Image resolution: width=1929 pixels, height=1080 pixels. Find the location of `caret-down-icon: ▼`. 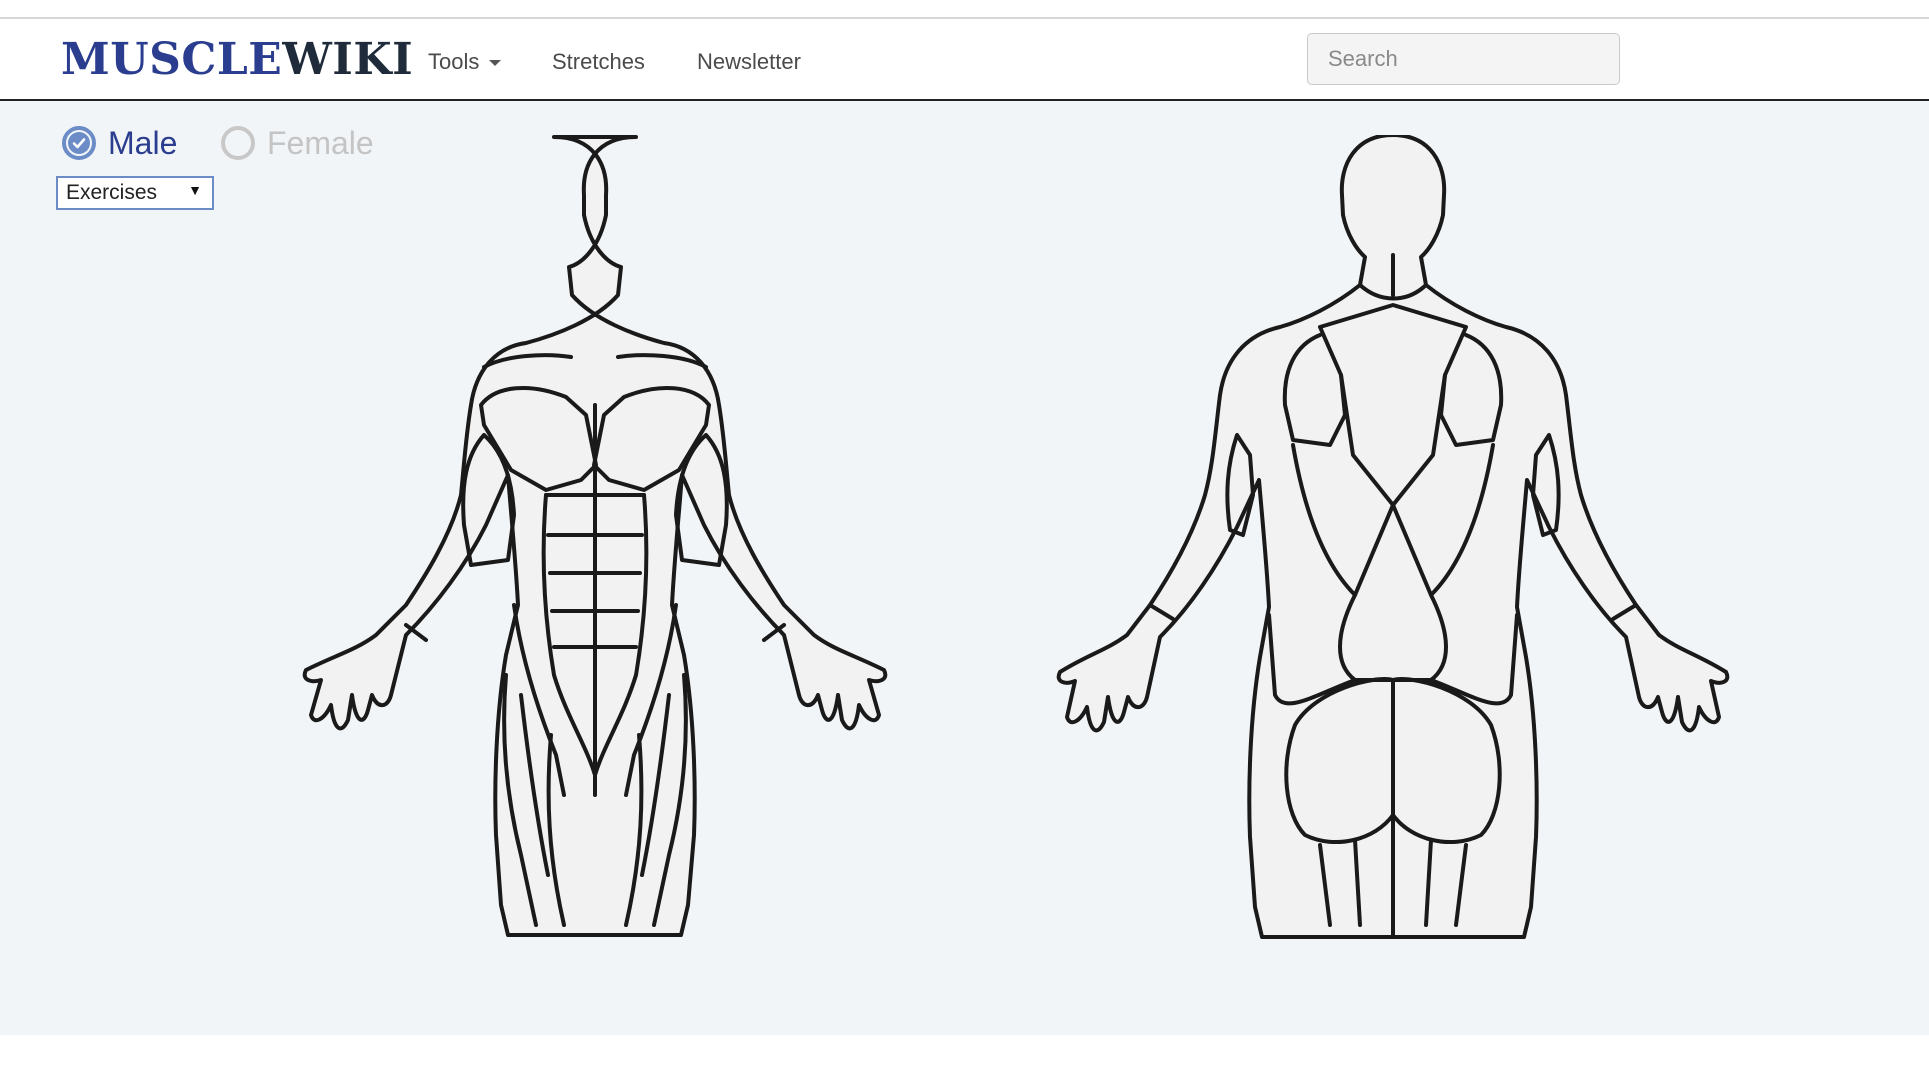

caret-down-icon: ▼ is located at coordinates (195, 190).